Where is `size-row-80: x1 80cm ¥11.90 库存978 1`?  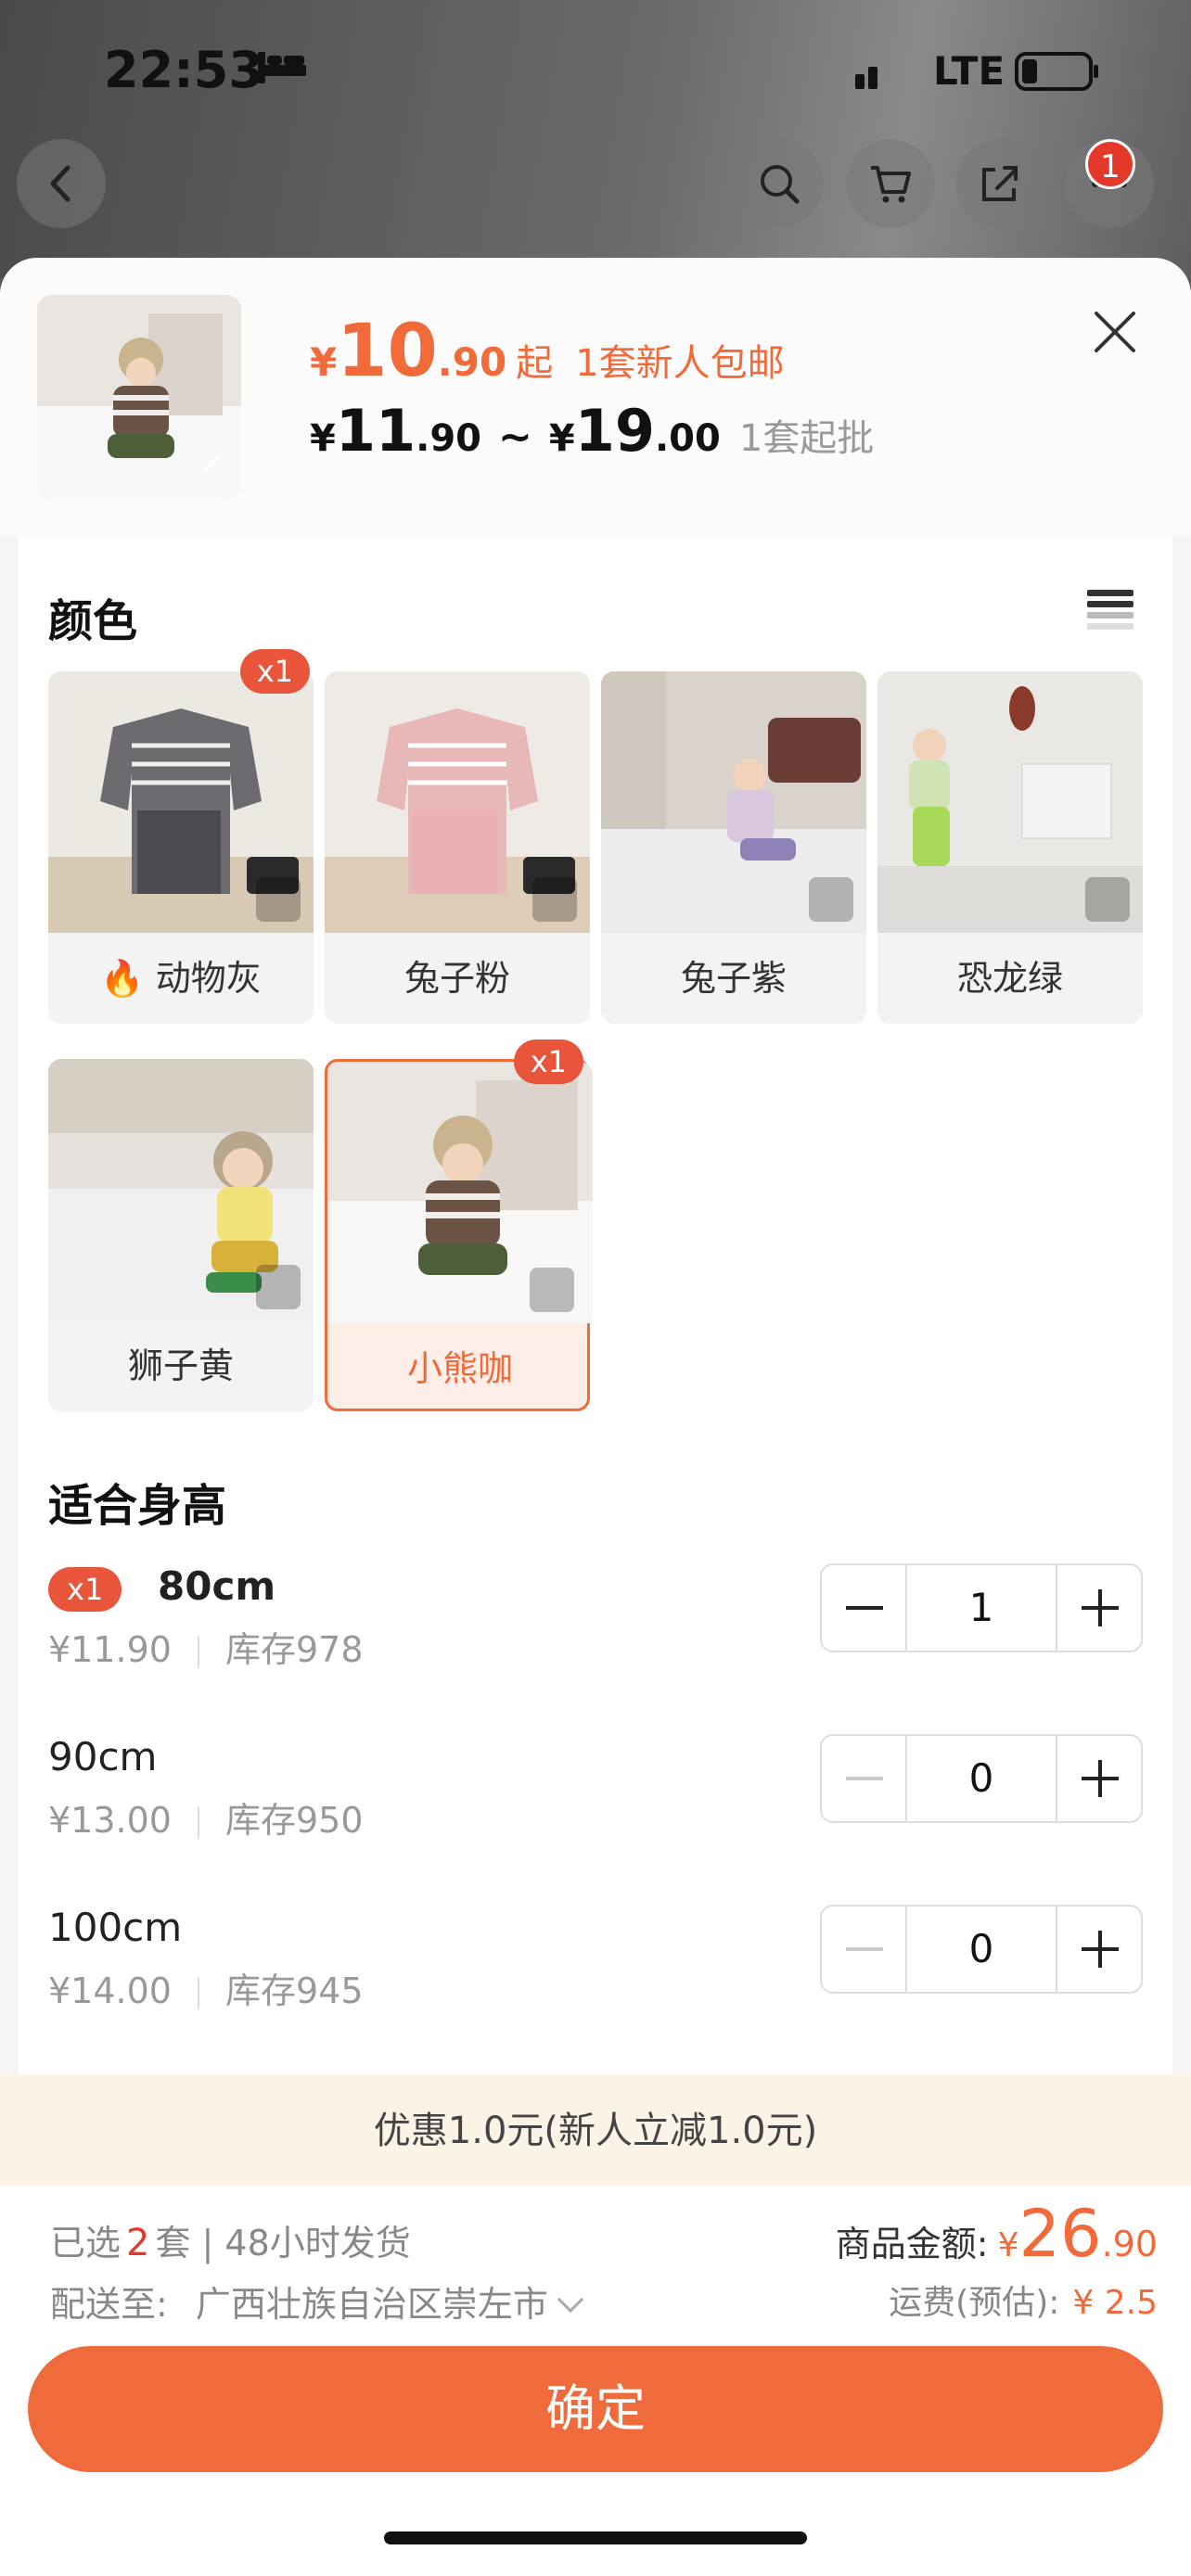
size-row-80: x1 80cm ¥11.90 库存978 1 is located at coordinates (595, 1628).